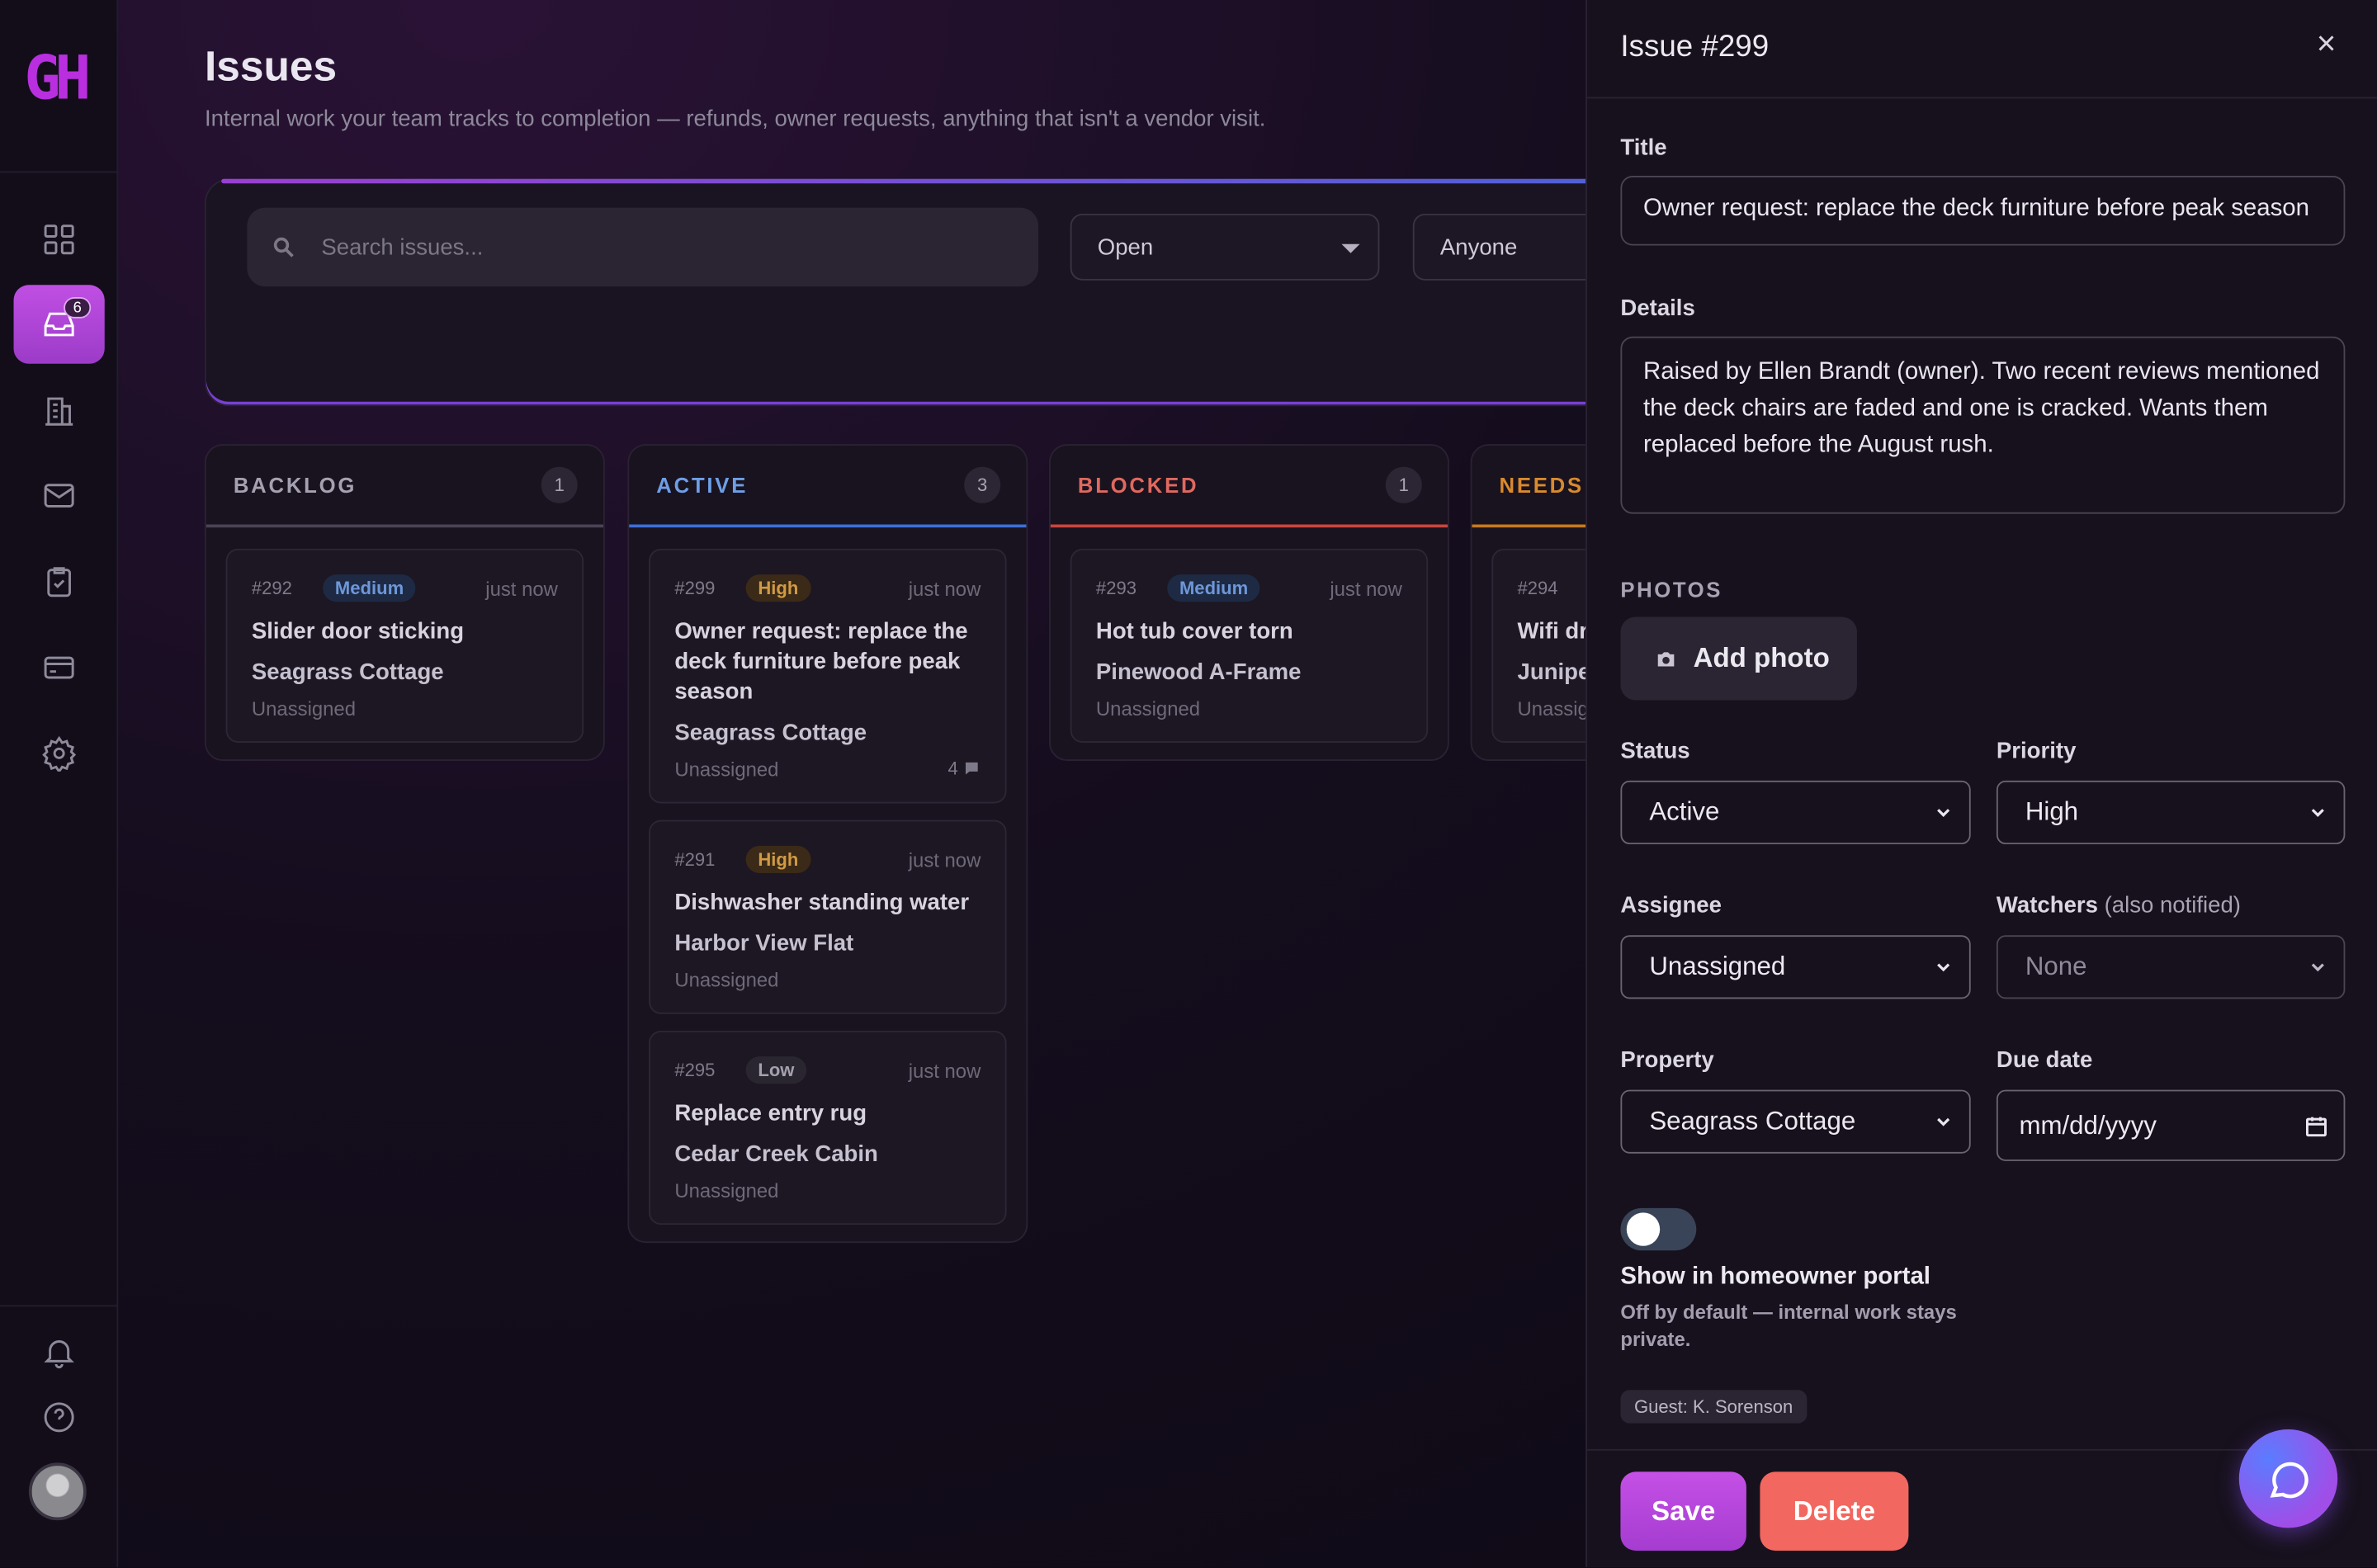 Image resolution: width=2377 pixels, height=1568 pixels. What do you see at coordinates (2316, 1126) in the screenshot?
I see `calendar-icon` at bounding box center [2316, 1126].